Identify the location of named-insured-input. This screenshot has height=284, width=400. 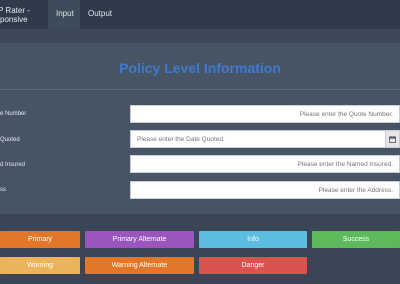
(265, 164).